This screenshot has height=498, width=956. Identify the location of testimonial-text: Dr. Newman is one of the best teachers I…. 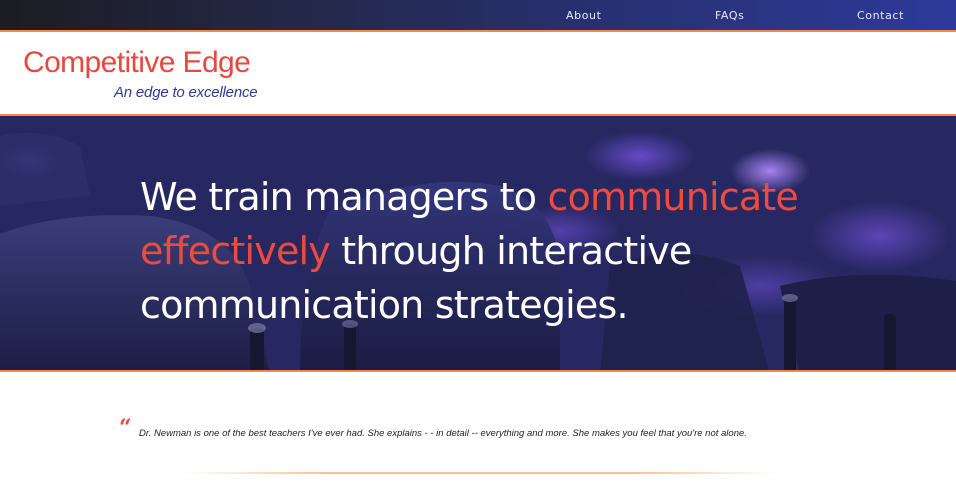
(443, 433).